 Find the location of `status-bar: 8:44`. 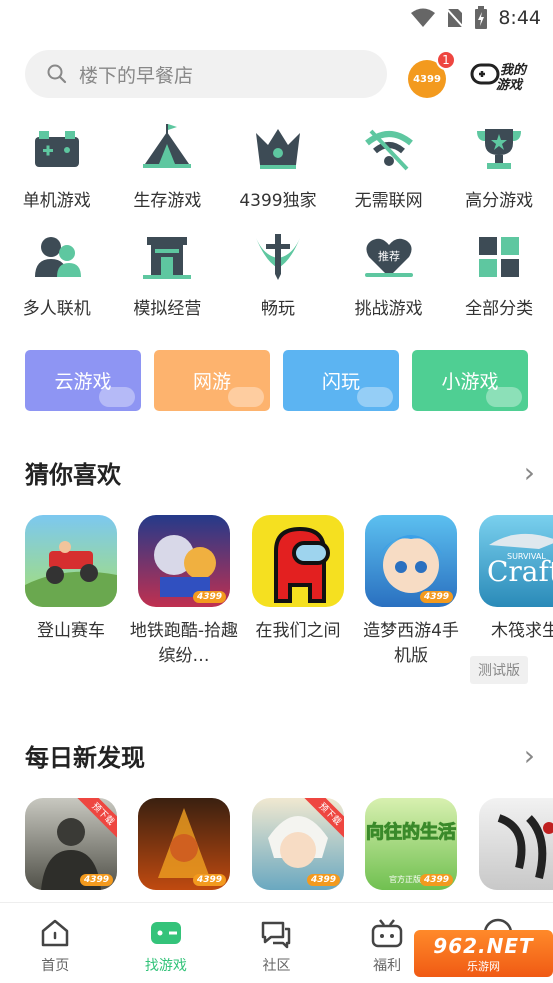

status-bar: 8:44 is located at coordinates (276, 19).